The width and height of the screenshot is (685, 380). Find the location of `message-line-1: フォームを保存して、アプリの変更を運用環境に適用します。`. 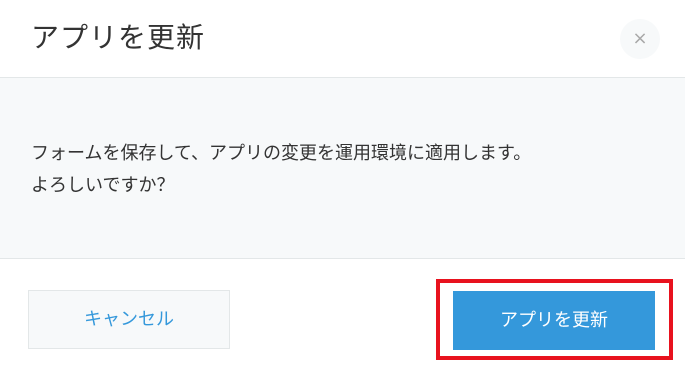

message-line-1: フォームを保存して、アプリの変更を運用環境に適用します。 is located at coordinates (281, 153).